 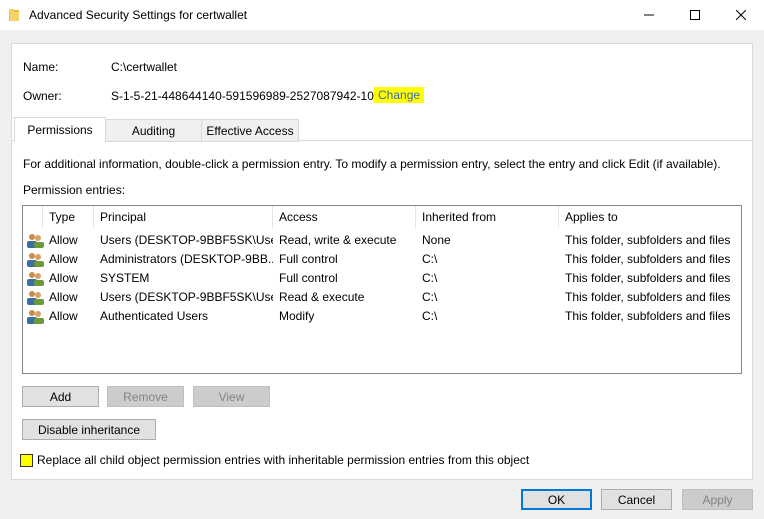 What do you see at coordinates (556, 499) in the screenshot?
I see `ok-button: OK` at bounding box center [556, 499].